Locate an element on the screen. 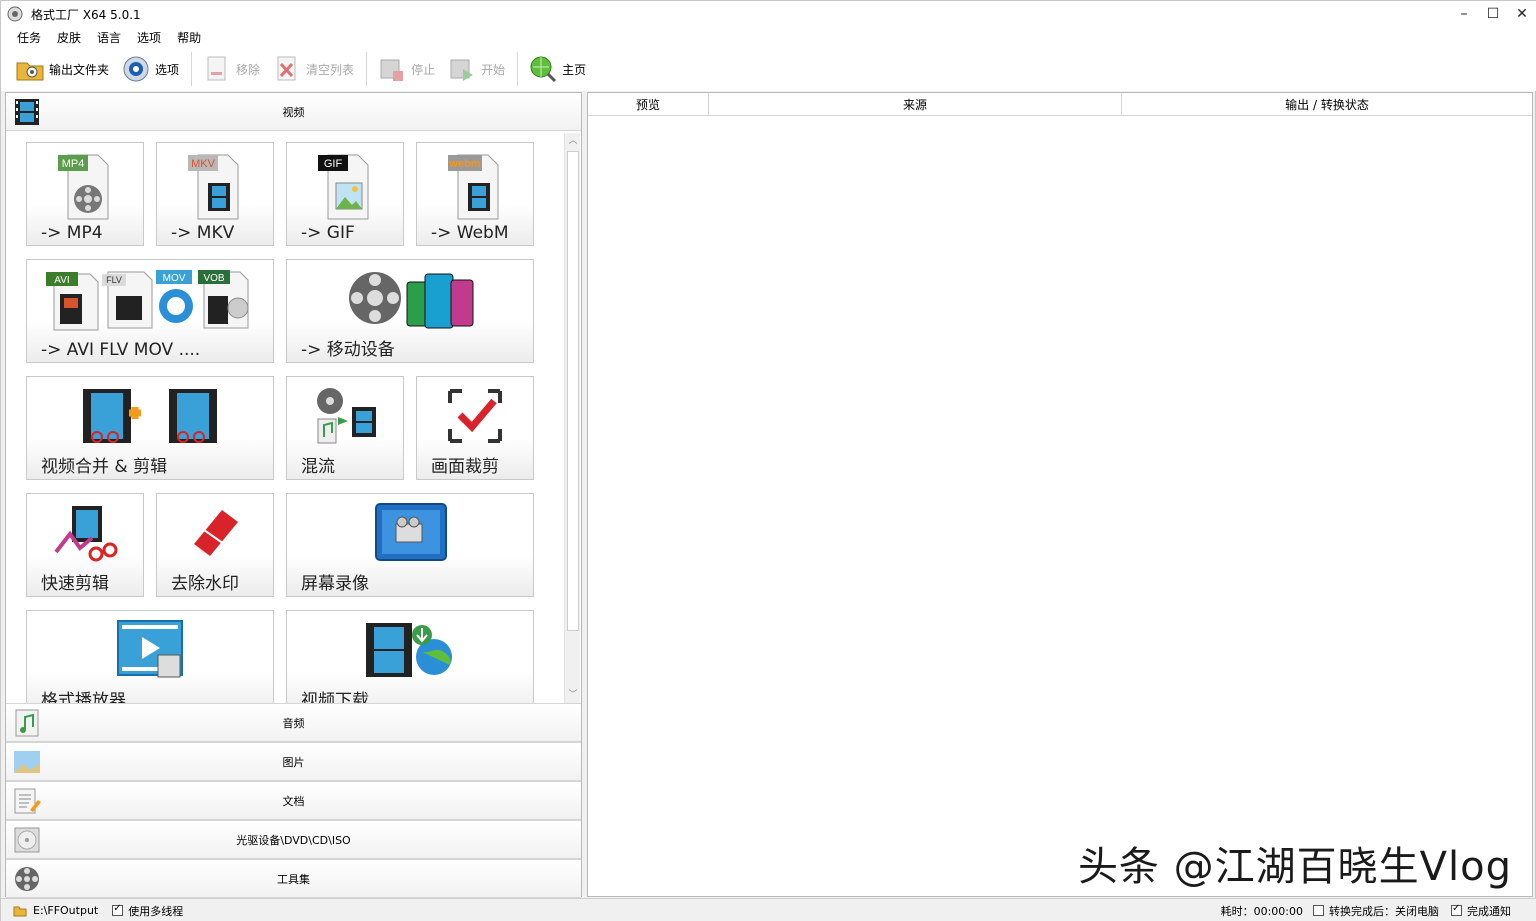  category-audio: 音频 is located at coordinates (293, 722).